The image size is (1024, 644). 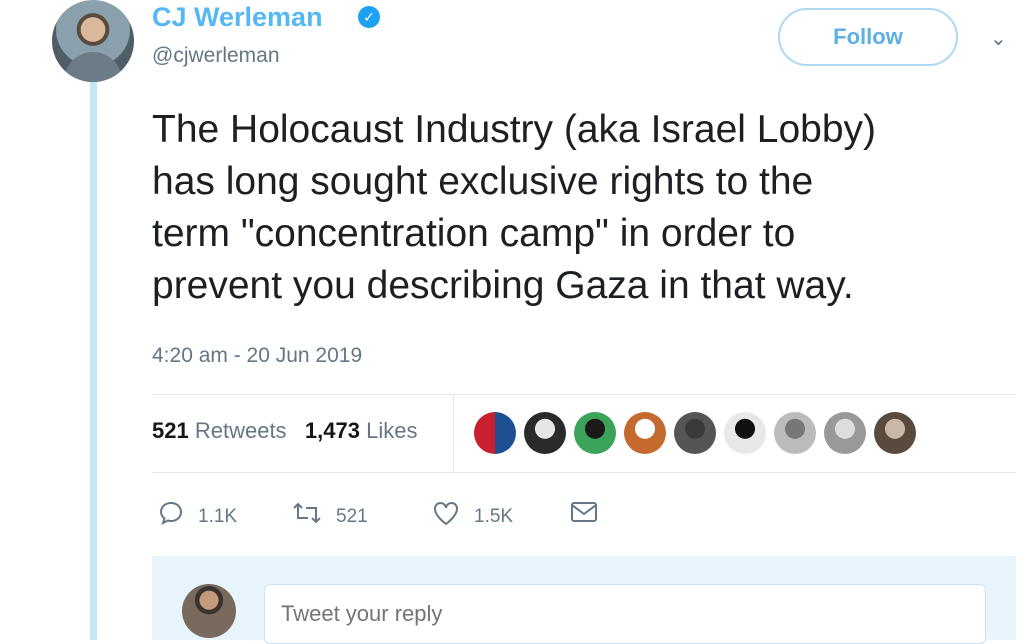 I want to click on retweets-stat: 521 Retweets, so click(x=219, y=430).